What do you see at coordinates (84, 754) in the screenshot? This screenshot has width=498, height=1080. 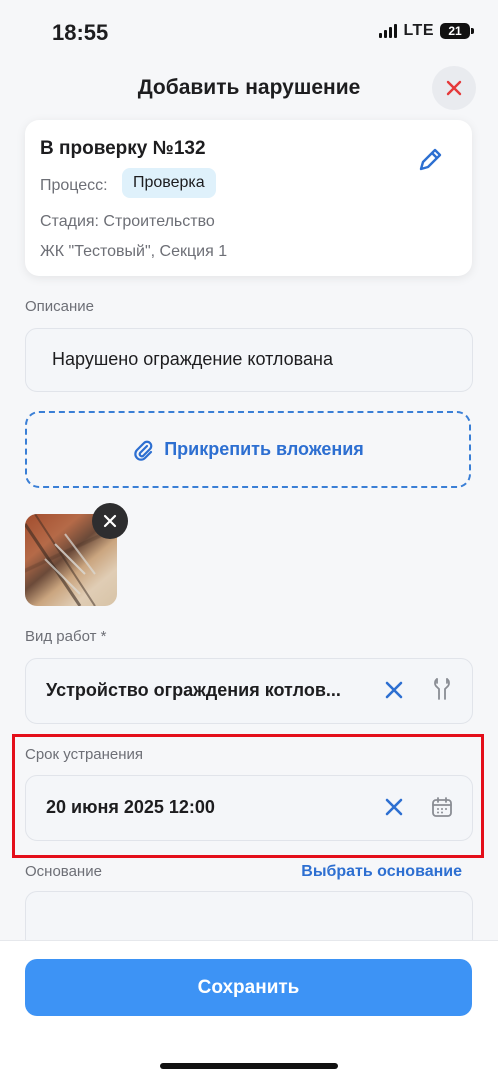 I see `deadline-label: Срок устранения` at bounding box center [84, 754].